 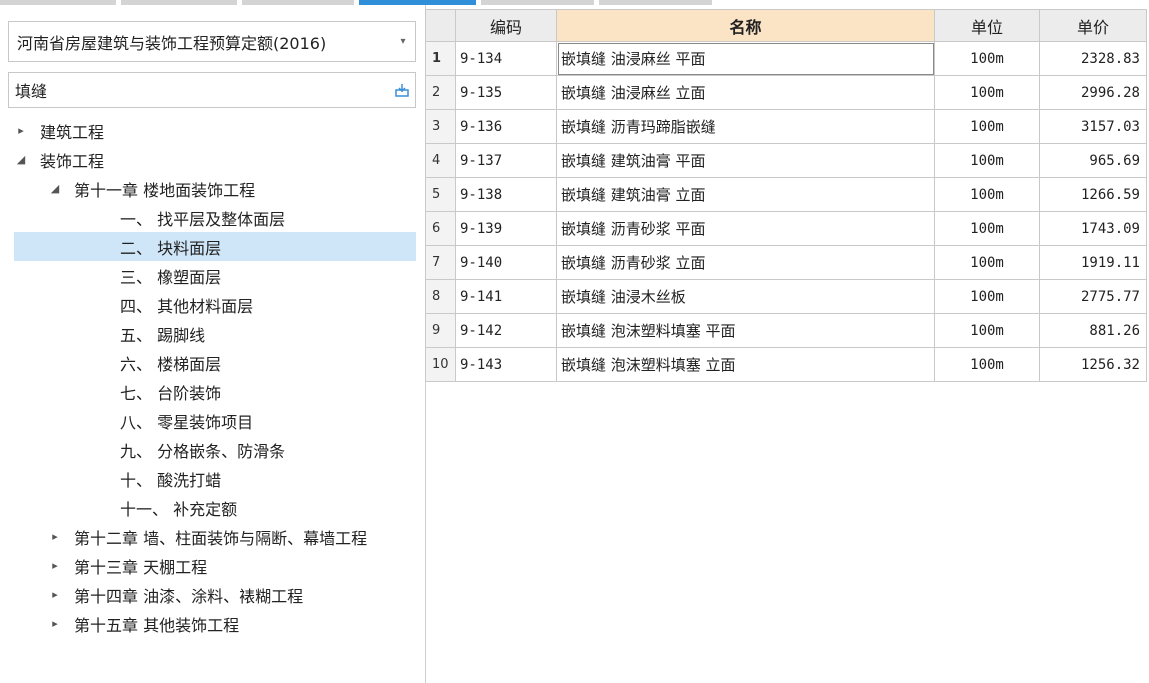 I want to click on table-row: 2 9-135 嵌填缝 油浸麻丝 立面 100m 2996.28, so click(x=786, y=92).